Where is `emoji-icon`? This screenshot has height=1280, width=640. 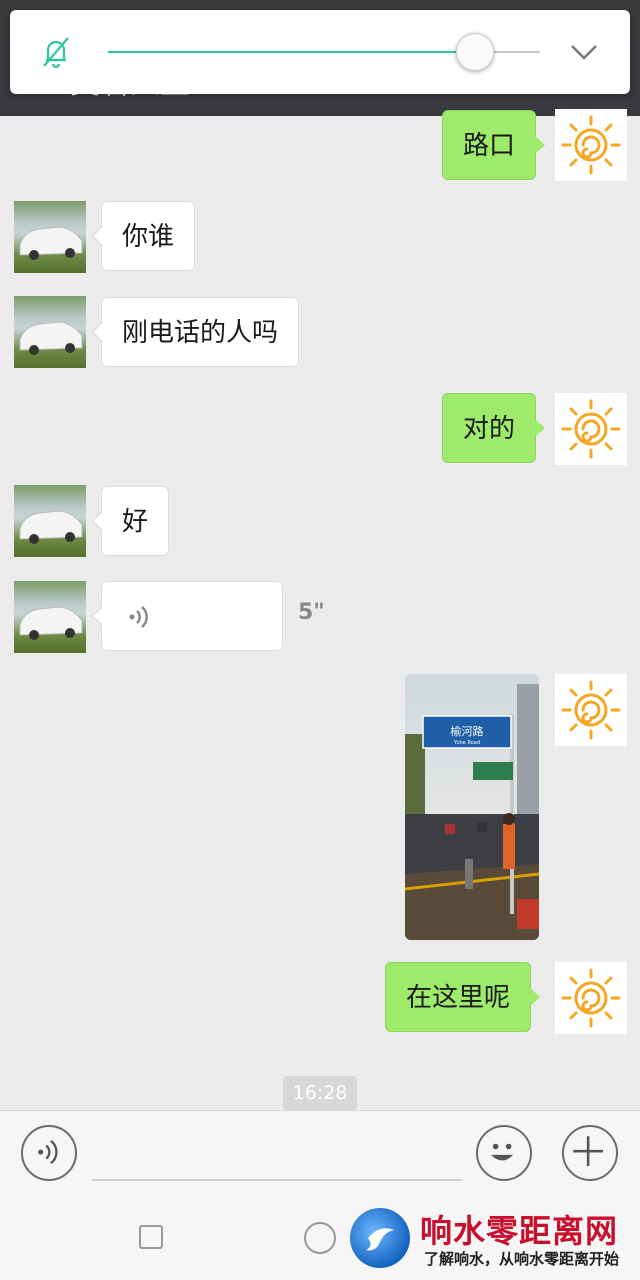
emoji-icon is located at coordinates (502, 1152).